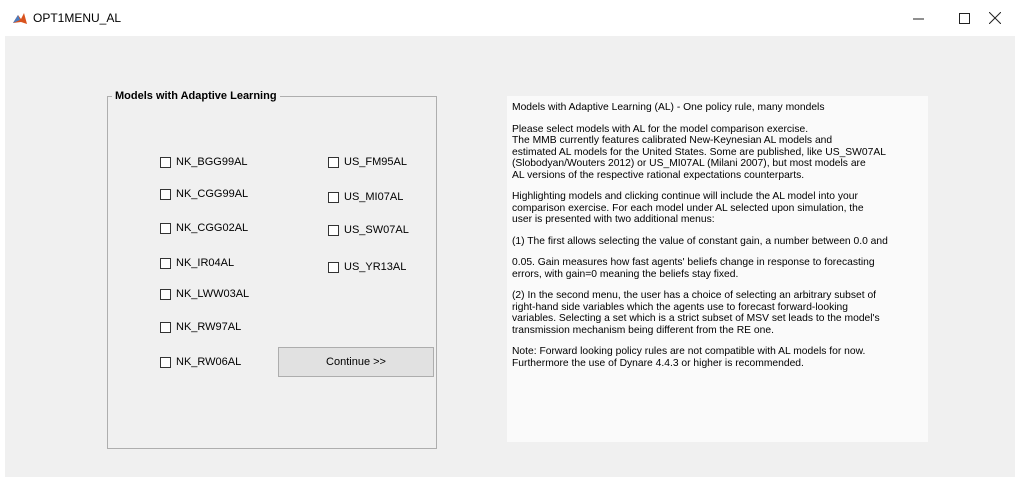 The width and height of the screenshot is (1017, 477). What do you see at coordinates (376, 230) in the screenshot?
I see `checkbox-label: US_SW07AL` at bounding box center [376, 230].